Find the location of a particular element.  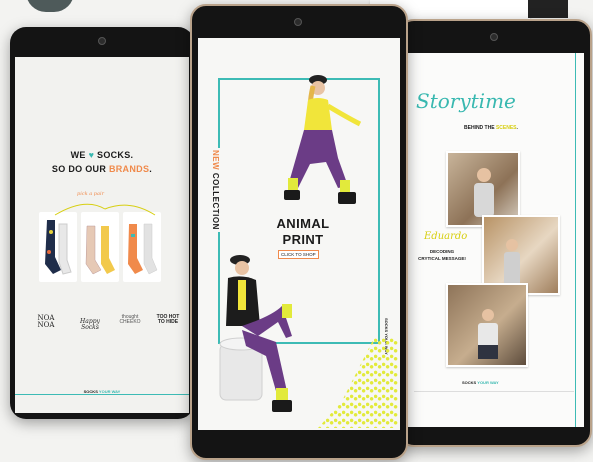

vertical-title: NEW COLLECTION is located at coordinates (216, 193).